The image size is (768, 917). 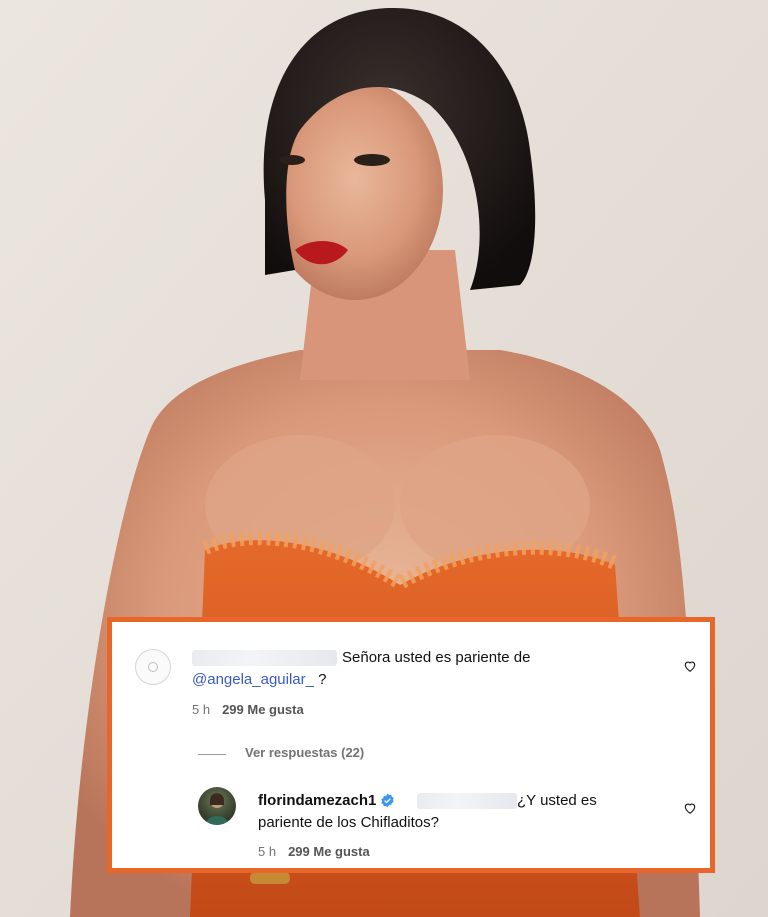 I want to click on mention-link: @angela_aguilar_, so click(x=253, y=679).